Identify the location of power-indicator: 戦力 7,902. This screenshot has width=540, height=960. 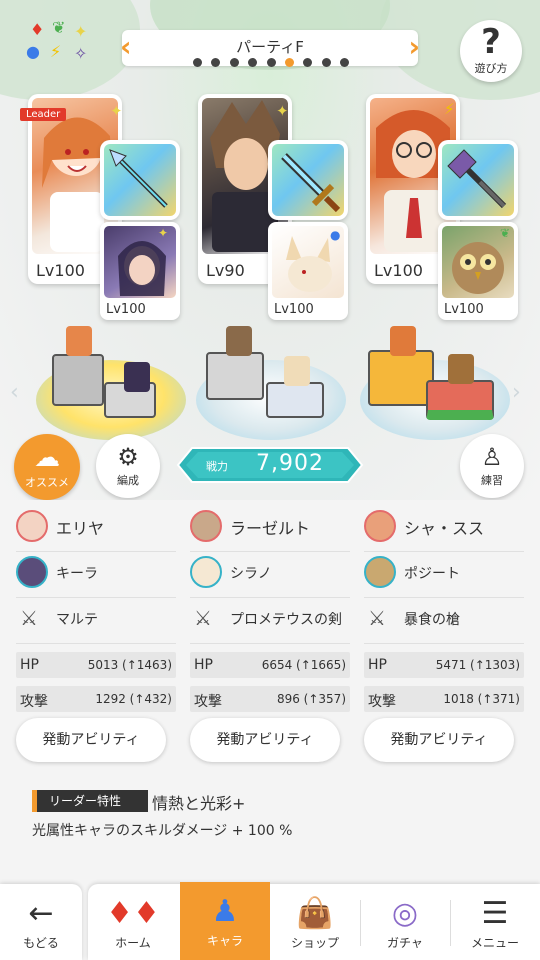
(270, 465).